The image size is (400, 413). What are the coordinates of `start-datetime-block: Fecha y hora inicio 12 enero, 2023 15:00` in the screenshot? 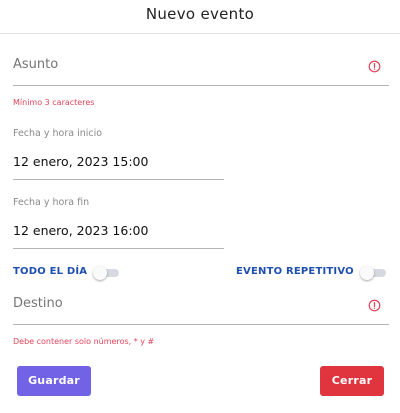 It's located at (118, 158).